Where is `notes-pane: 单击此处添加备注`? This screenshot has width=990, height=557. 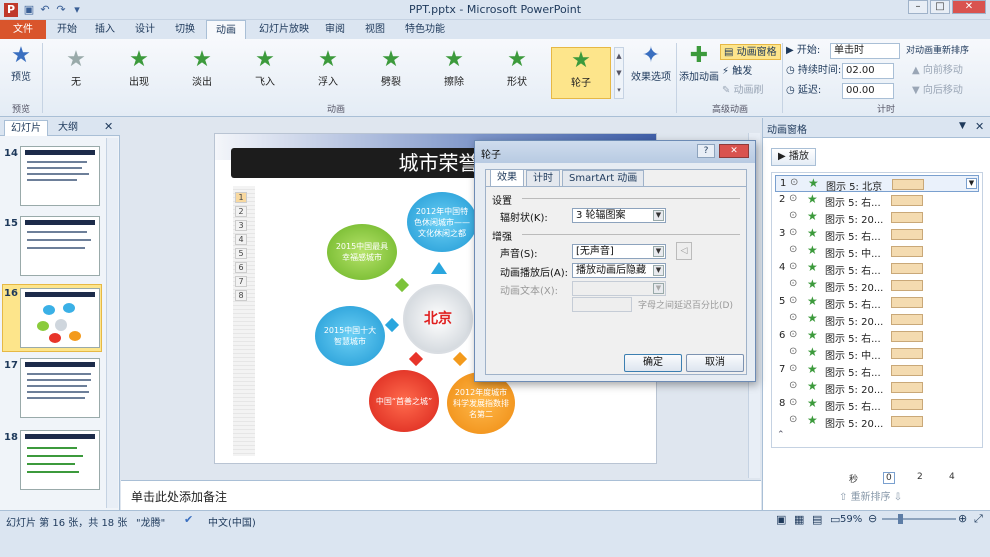 notes-pane: 单击此处添加备注 is located at coordinates (441, 495).